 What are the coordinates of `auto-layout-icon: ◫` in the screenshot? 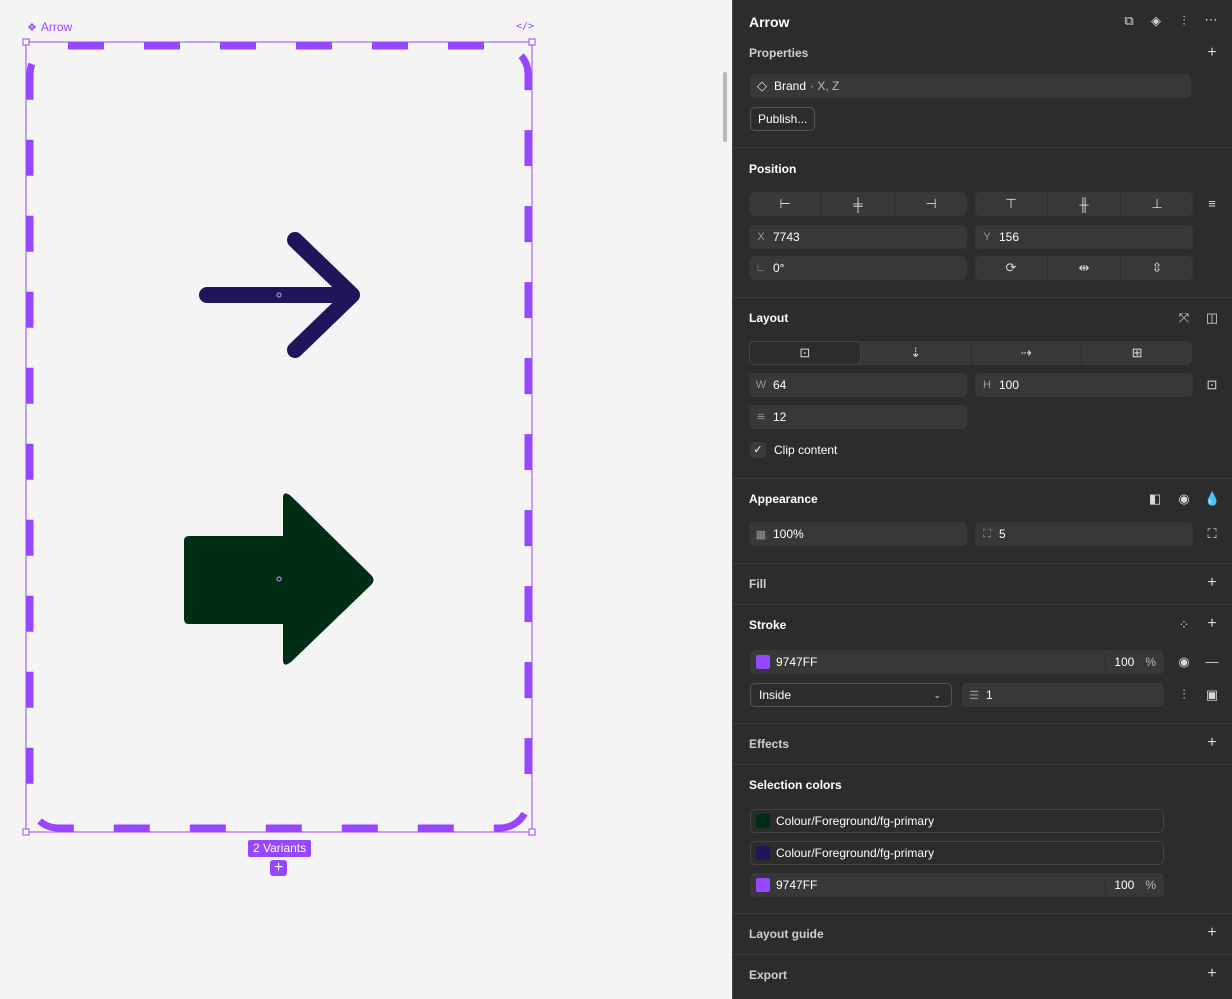 It's located at (1212, 318).